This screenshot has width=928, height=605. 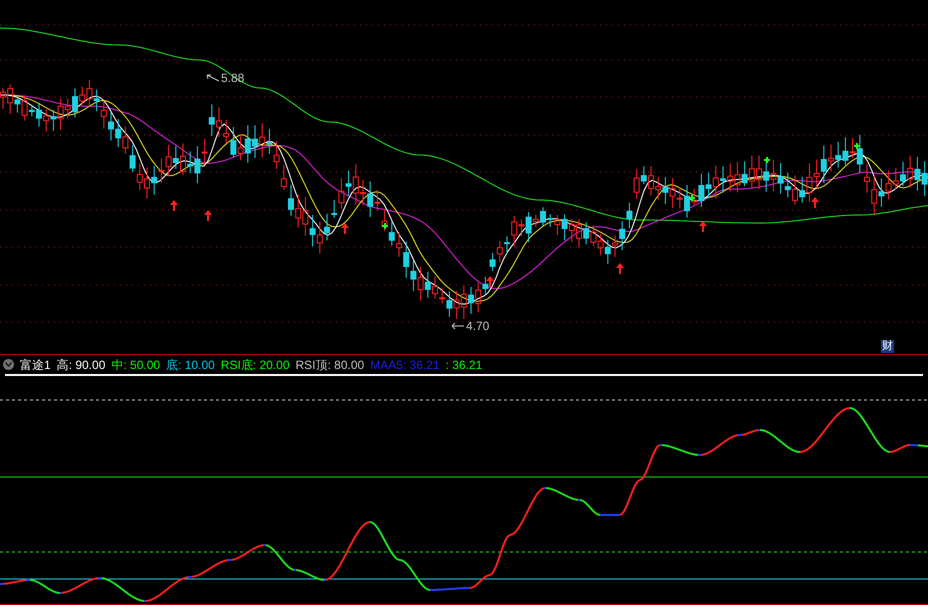 What do you see at coordinates (35, 364) in the screenshot?
I see `indicator-title: 富途1` at bounding box center [35, 364].